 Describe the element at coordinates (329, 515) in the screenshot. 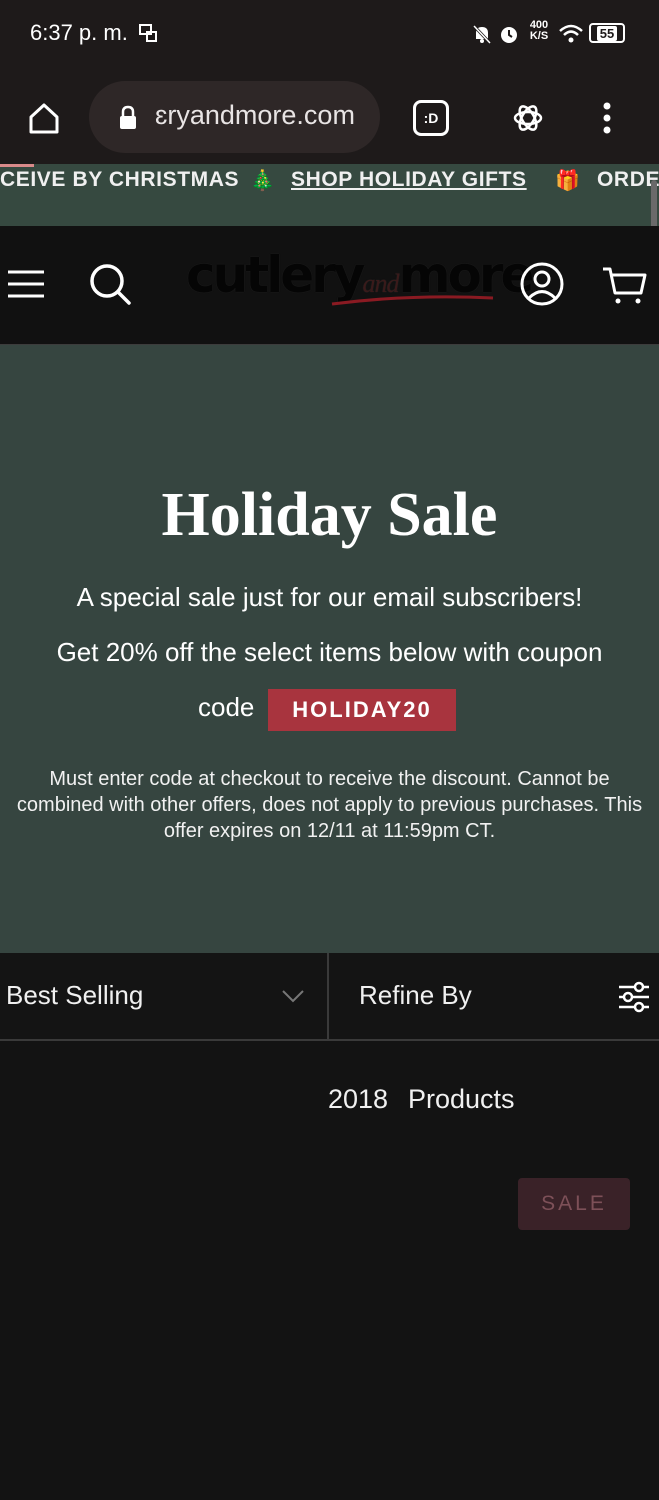

I see `hero-title: Holiday Sale` at that location.